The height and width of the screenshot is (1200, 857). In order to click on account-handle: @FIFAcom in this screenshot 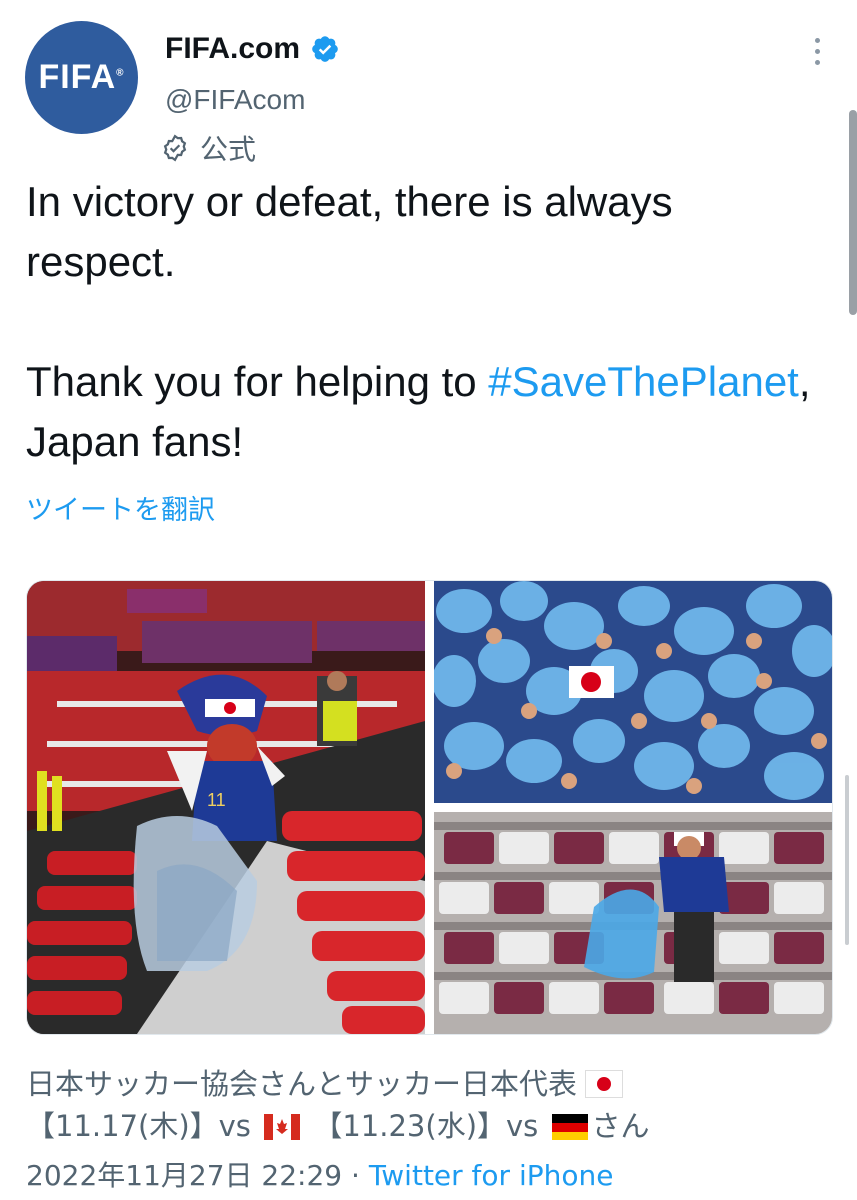, I will do `click(235, 100)`.